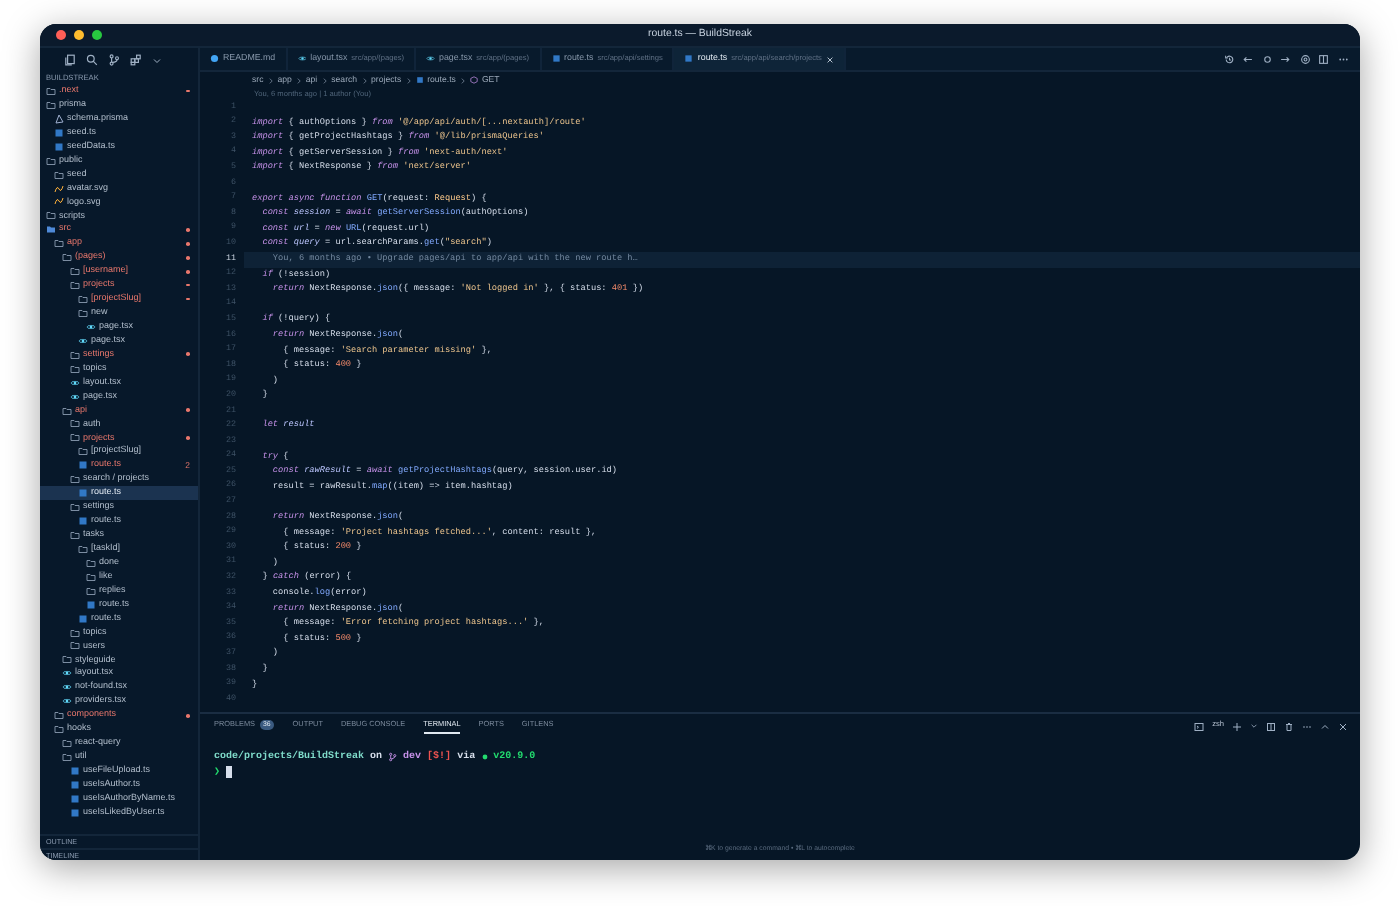 This screenshot has height=906, width=1400. Describe the element at coordinates (1247, 59) in the screenshot. I see `arrow-left-icon` at that location.